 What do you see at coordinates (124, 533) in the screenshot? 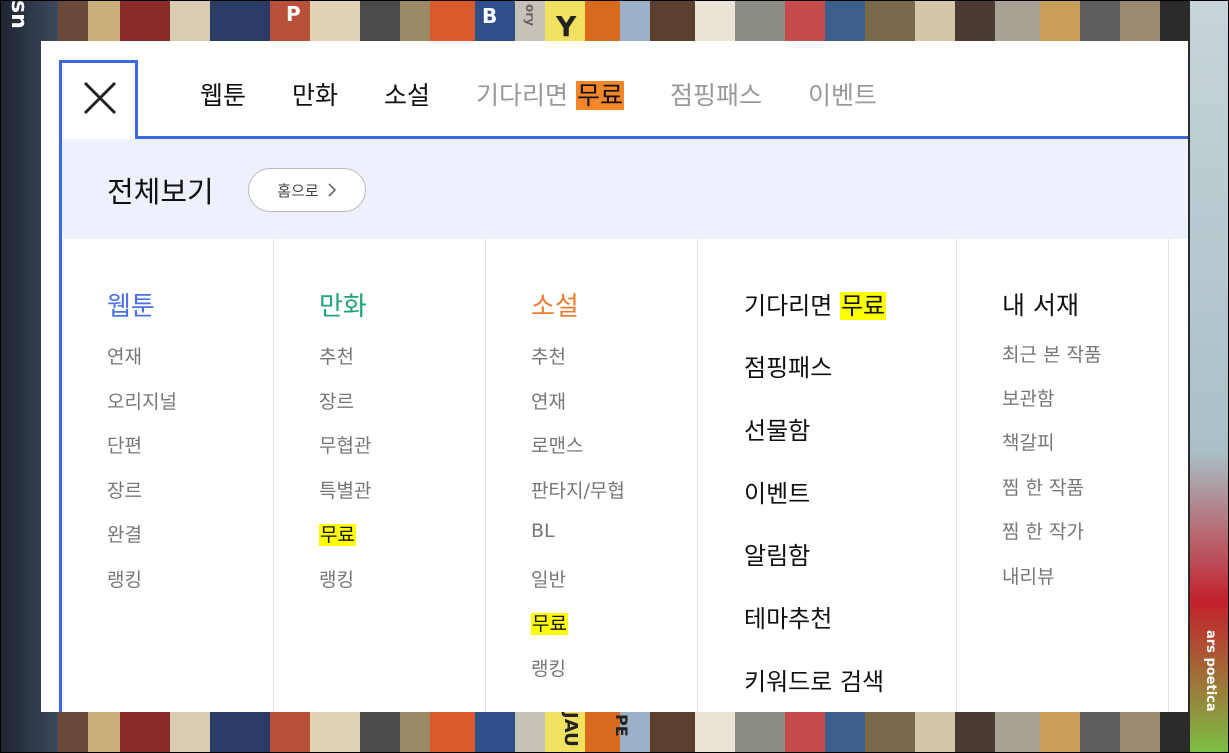
I see `menu-item: 완결` at bounding box center [124, 533].